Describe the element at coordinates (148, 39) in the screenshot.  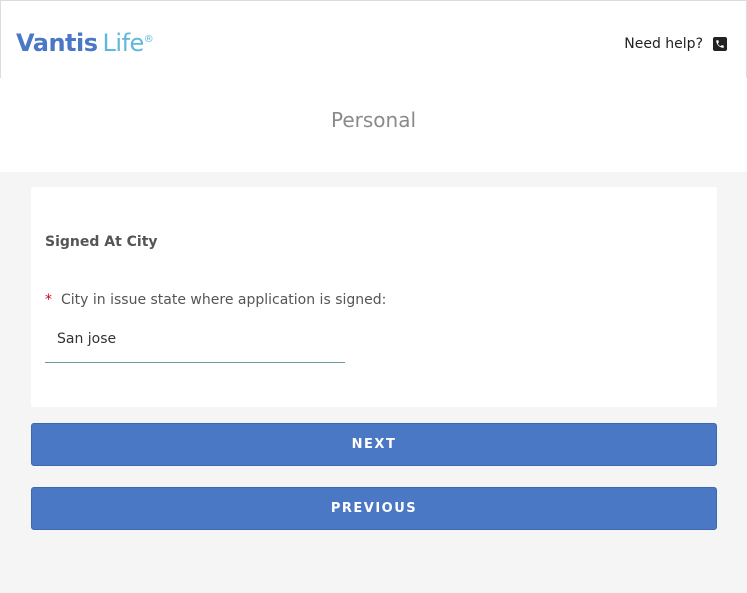
I see `logo-registered-mark: ®` at that location.